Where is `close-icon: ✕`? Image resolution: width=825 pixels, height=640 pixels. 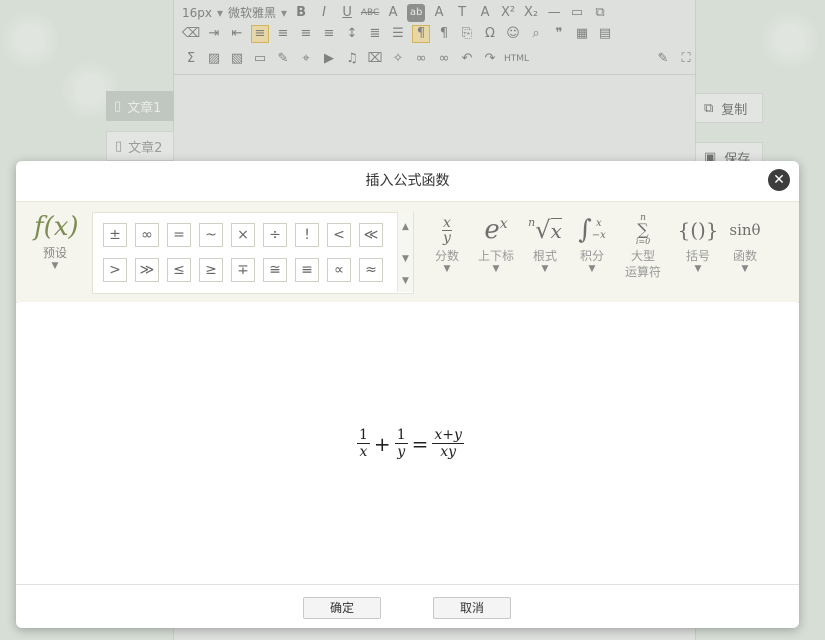
close-icon: ✕ is located at coordinates (779, 180).